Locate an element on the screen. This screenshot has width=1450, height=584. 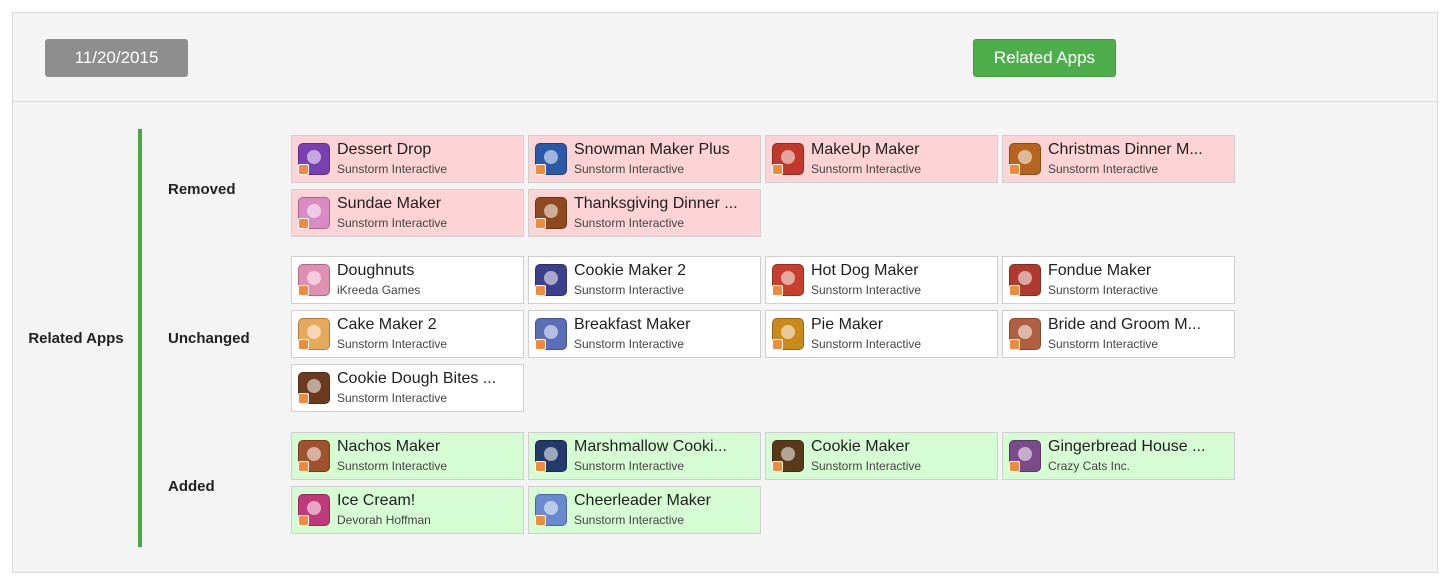
app-name: Cookie Maker is located at coordinates (860, 446).